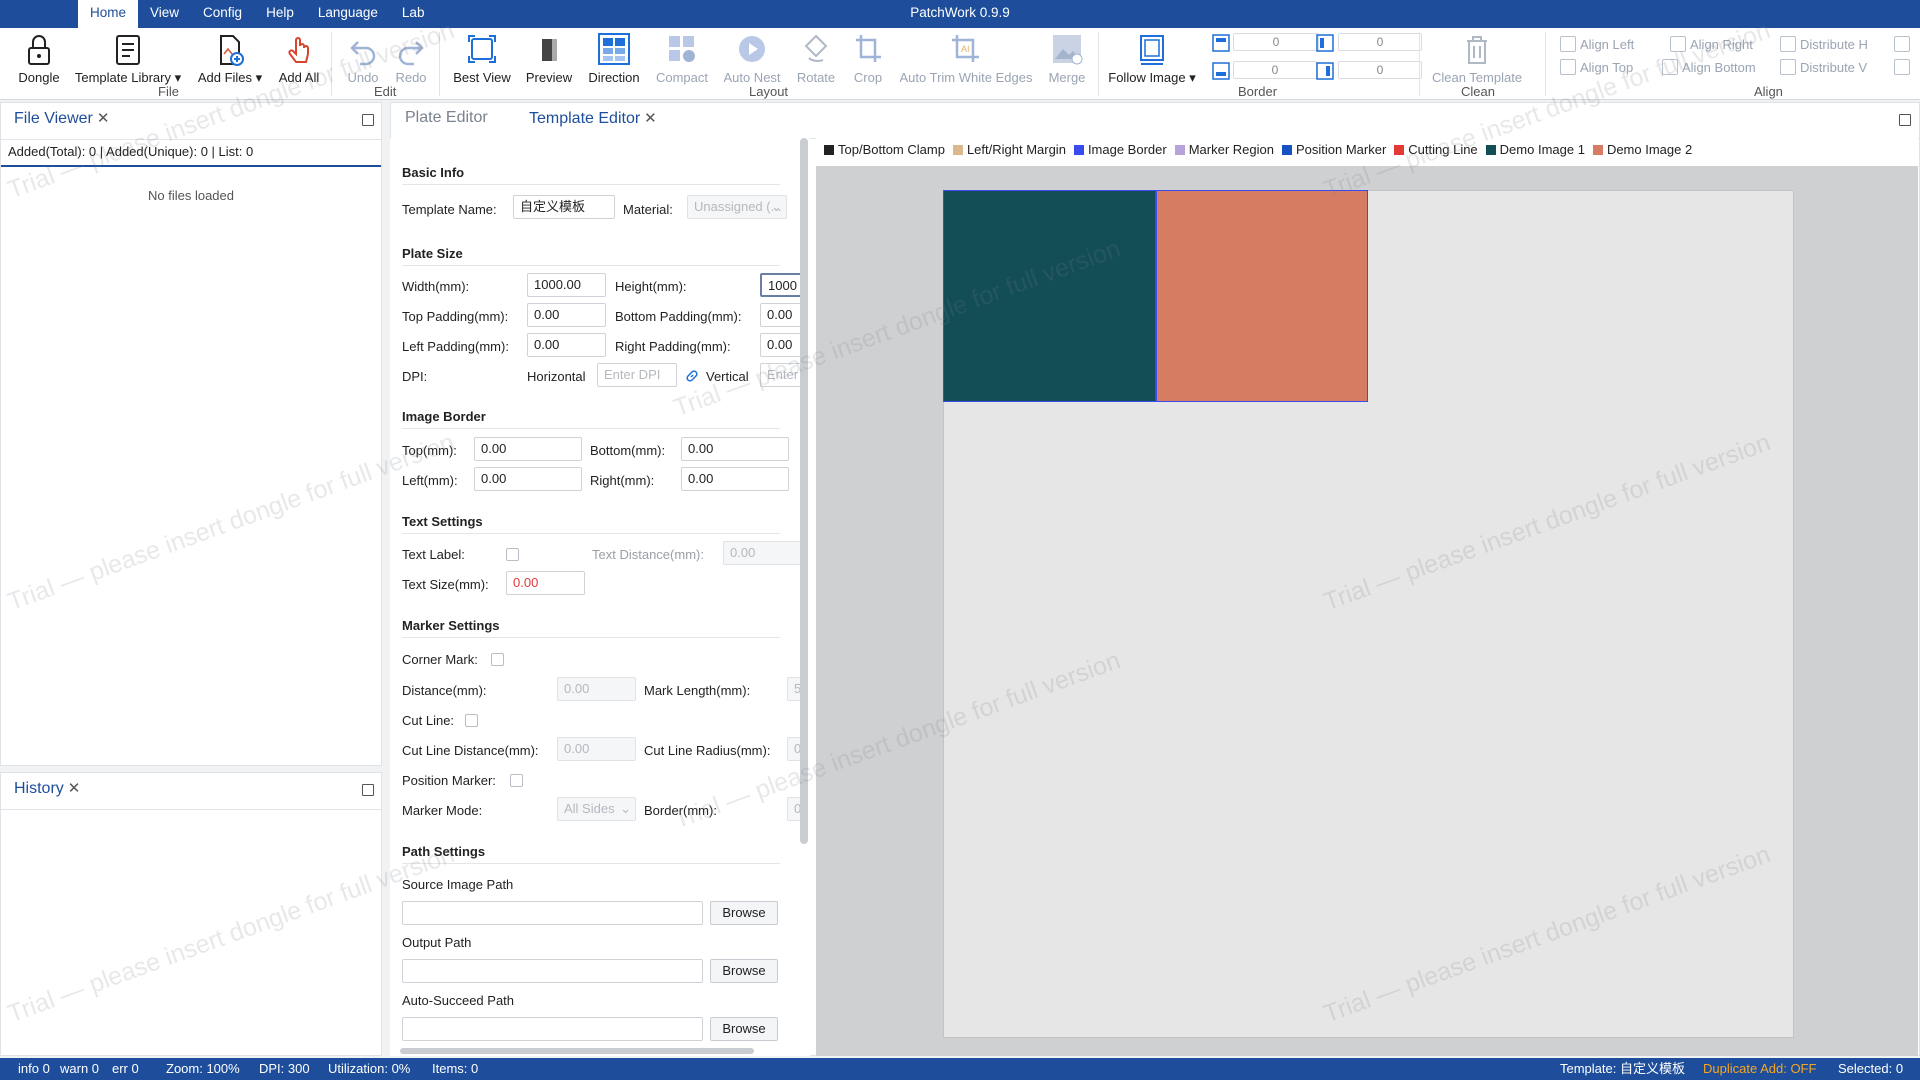 The image size is (1920, 1080). I want to click on height-input: 1000, so click(781, 285).